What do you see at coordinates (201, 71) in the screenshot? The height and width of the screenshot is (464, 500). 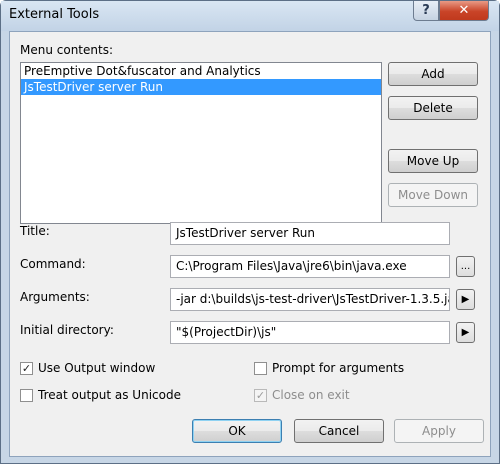 I see `list-item: PreEmptive Dot&fuscator and Analytics` at bounding box center [201, 71].